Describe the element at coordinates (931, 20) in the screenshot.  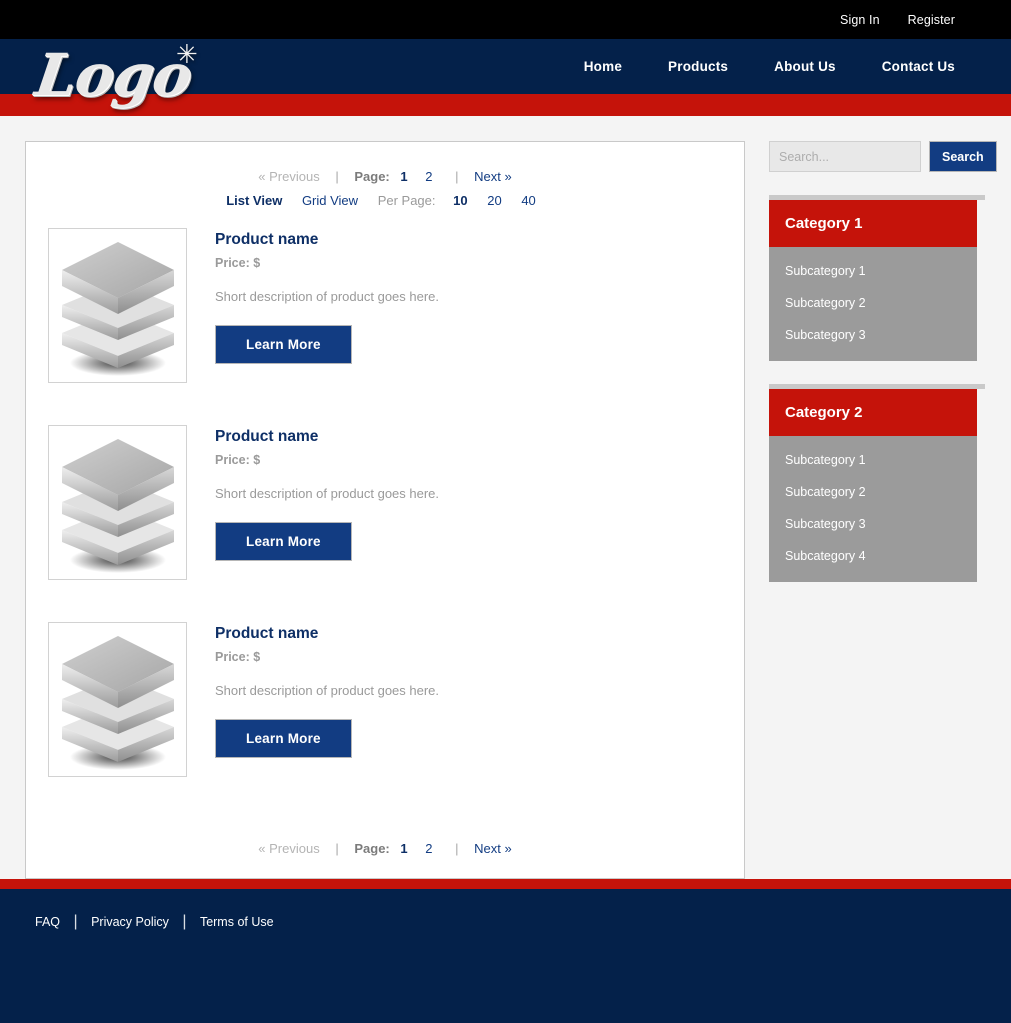
I see `register-link: Register` at that location.